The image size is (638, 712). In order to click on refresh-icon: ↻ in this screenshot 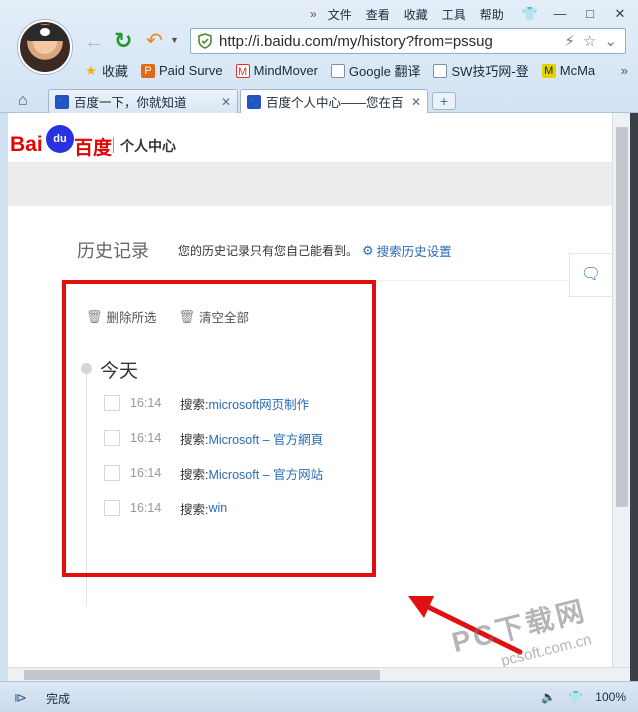, I will do `click(123, 41)`.